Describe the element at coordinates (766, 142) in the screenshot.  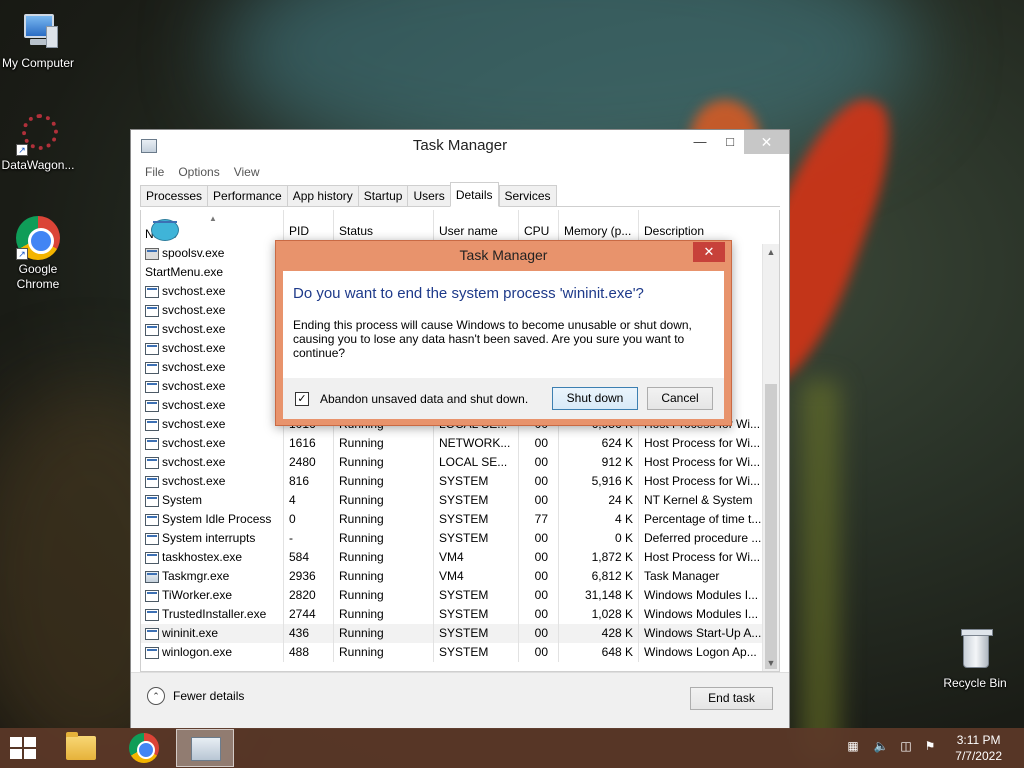
I see `close-button: ✕` at that location.